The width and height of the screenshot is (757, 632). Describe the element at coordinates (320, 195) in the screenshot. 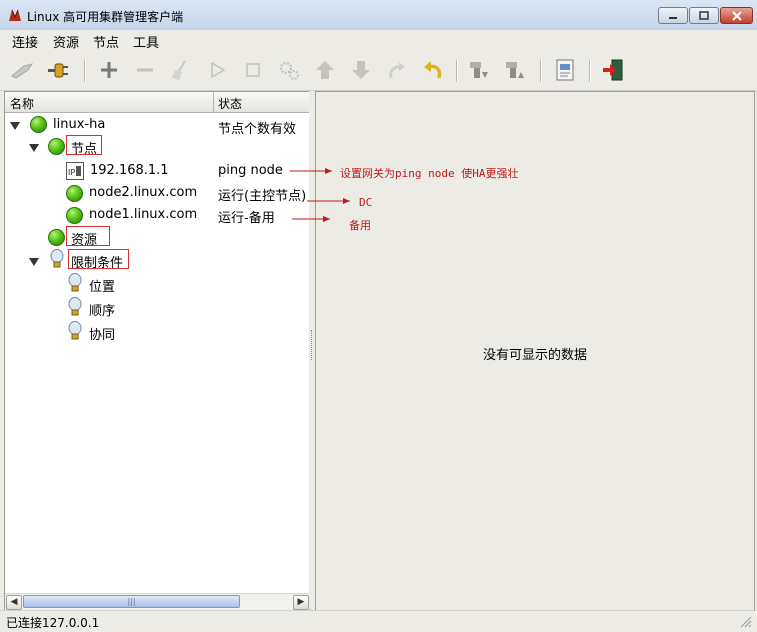

I see `annotation-arrows` at that location.